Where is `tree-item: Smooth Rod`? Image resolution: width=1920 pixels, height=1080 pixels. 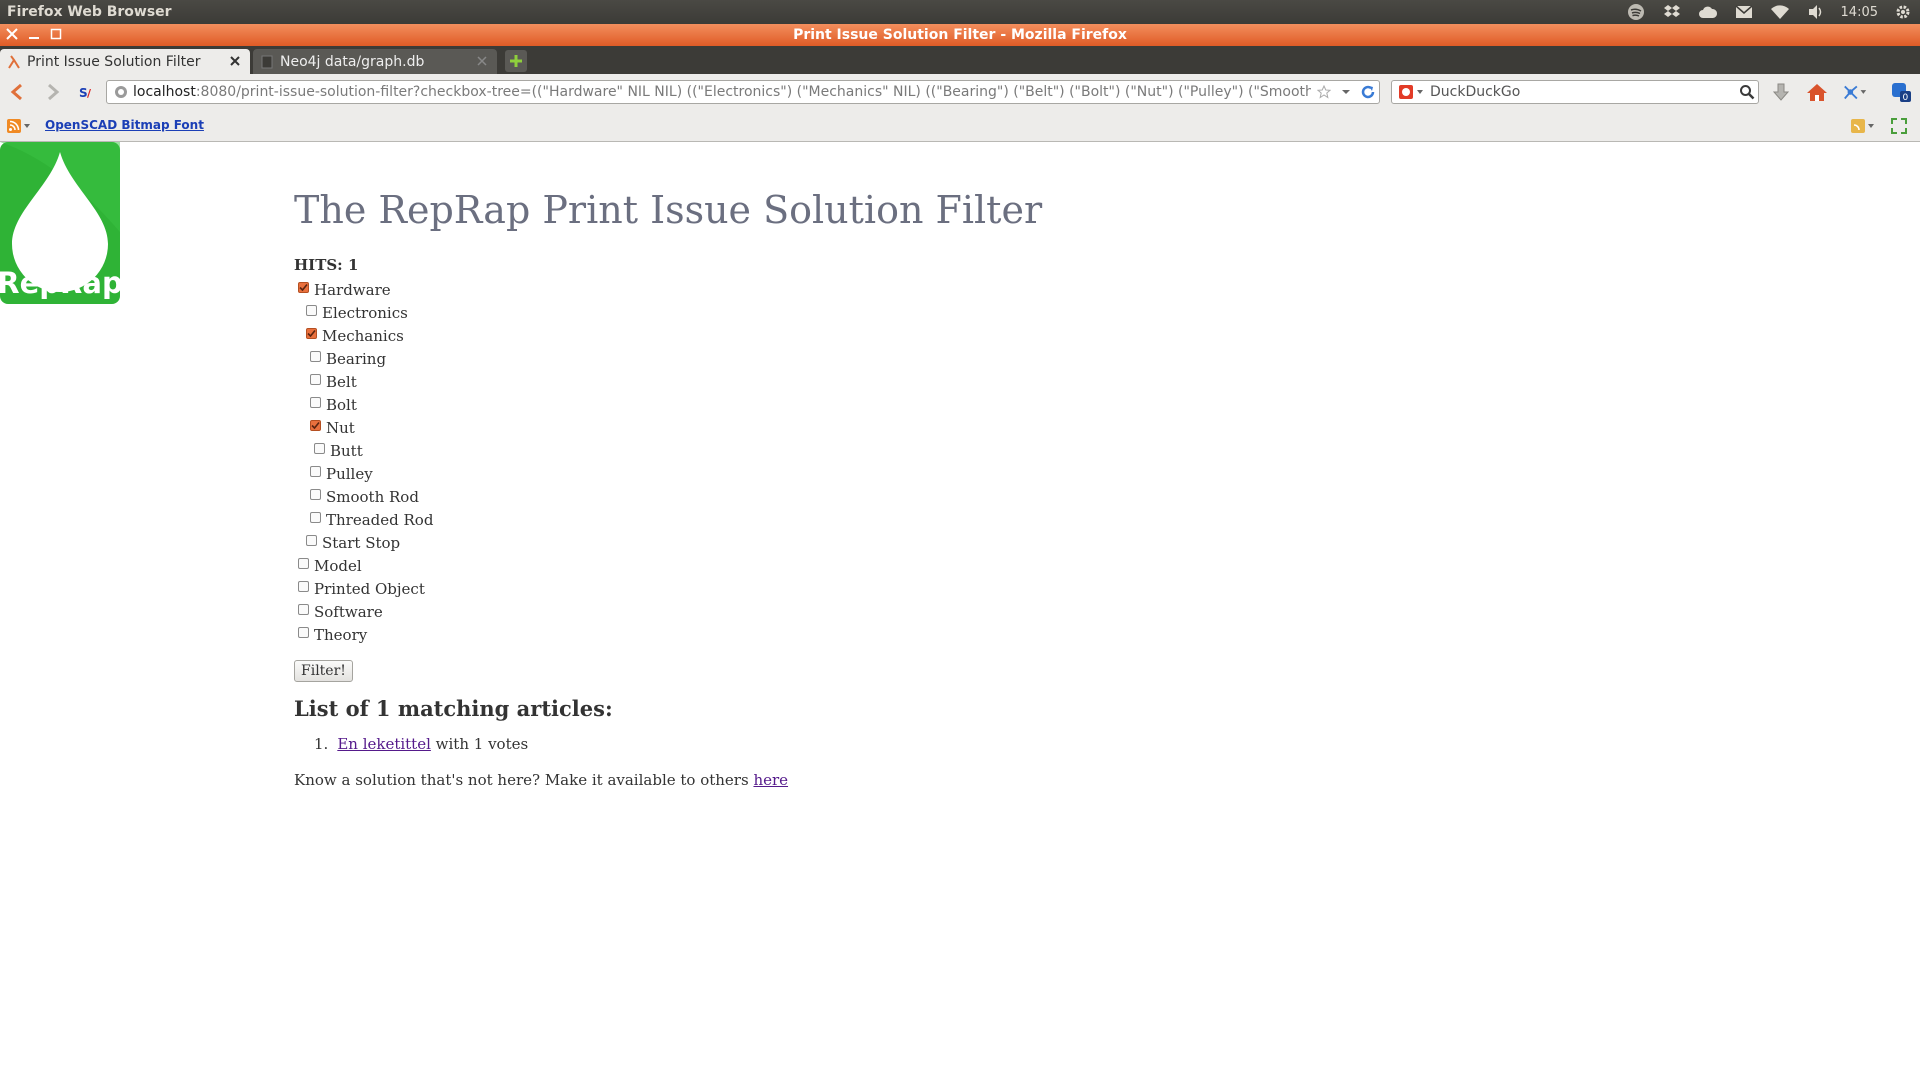
tree-item: Smooth Rod is located at coordinates (894, 496).